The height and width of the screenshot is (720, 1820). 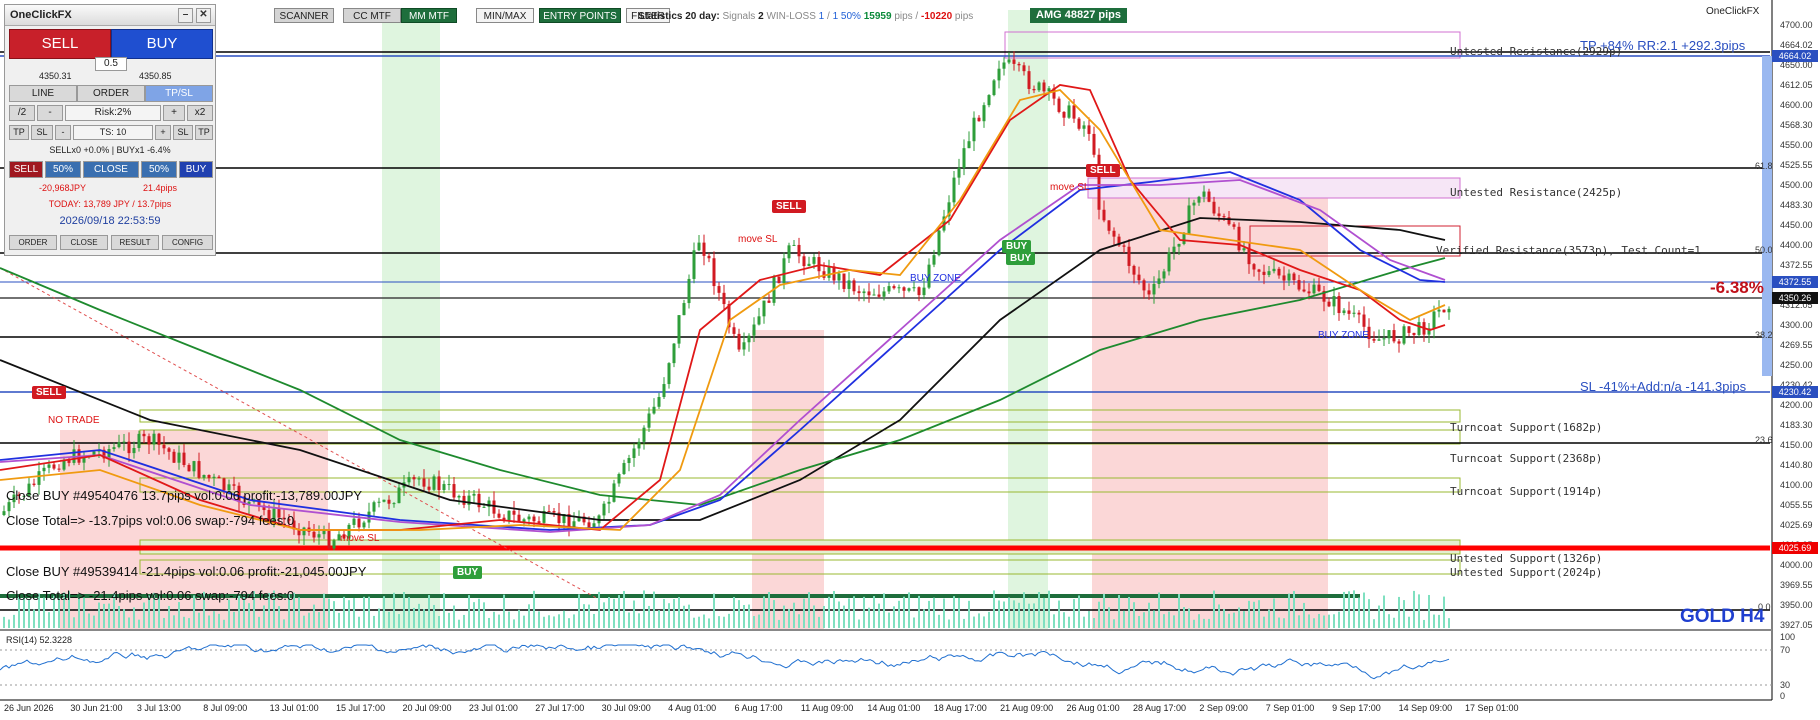 What do you see at coordinates (50, 113) in the screenshot?
I see `risk-minus-button: -` at bounding box center [50, 113].